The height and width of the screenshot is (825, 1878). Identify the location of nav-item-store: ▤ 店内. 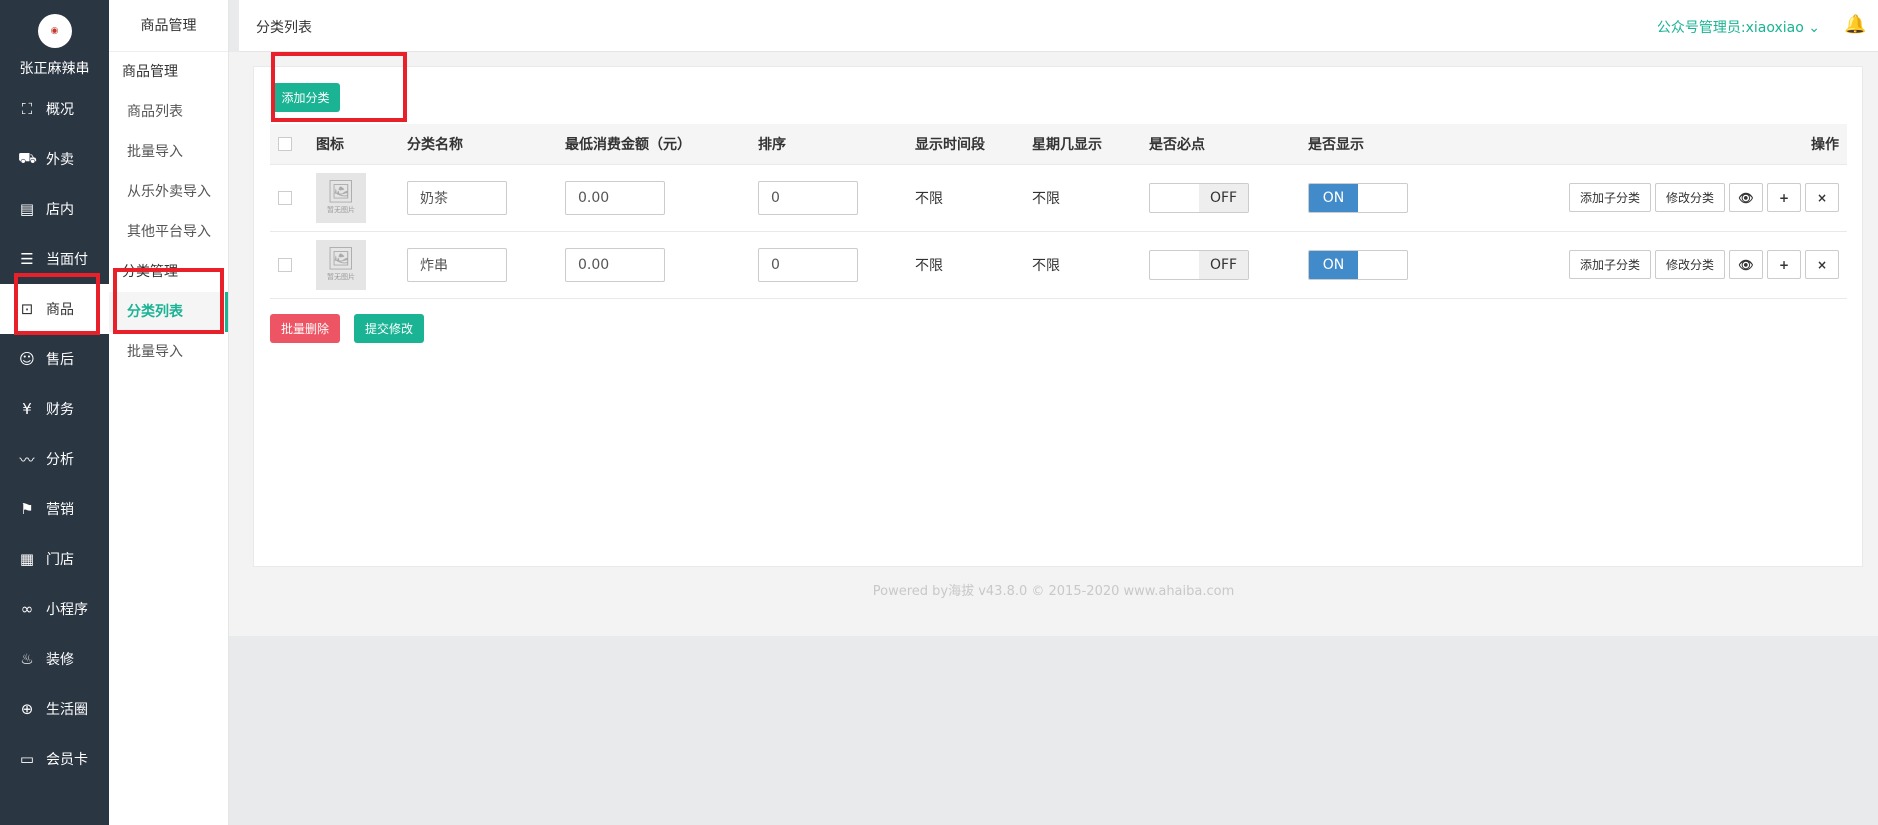
(54, 209).